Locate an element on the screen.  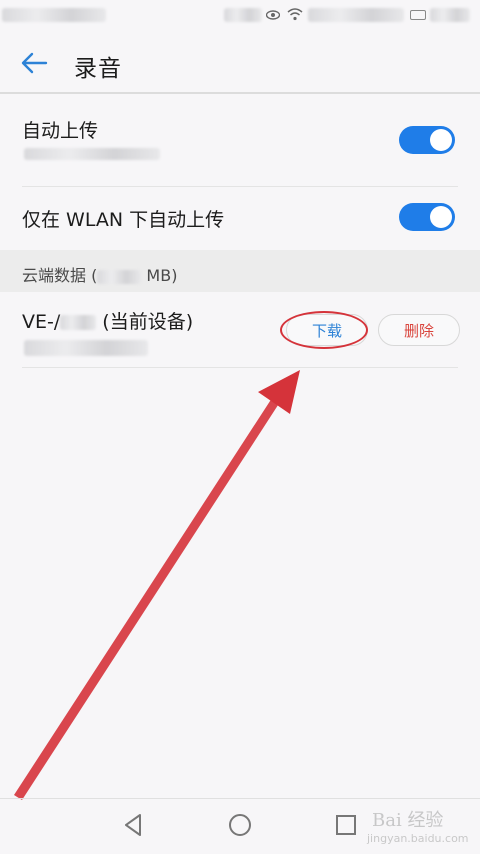
back-arrow-icon is located at coordinates (34, 63).